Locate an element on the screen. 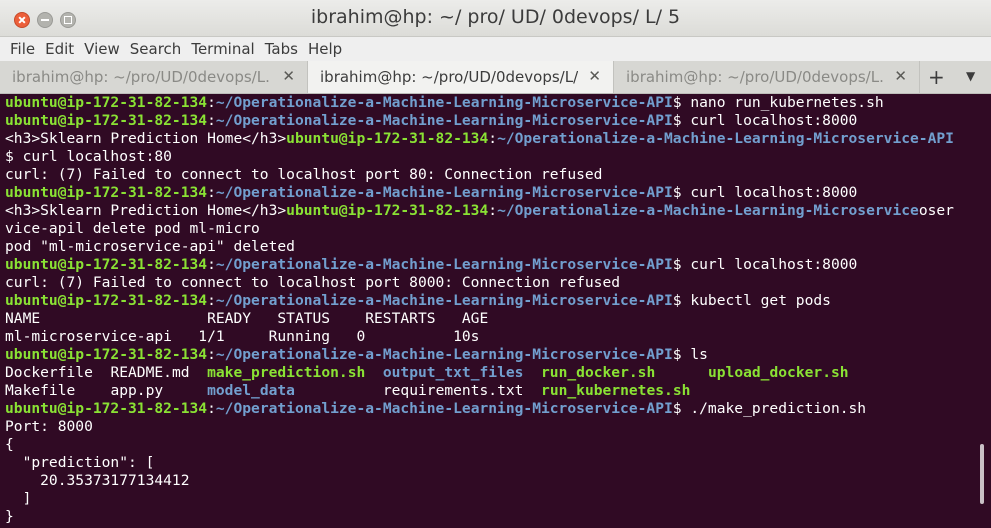  terminal-line: 20.35373177134412 is located at coordinates (97, 480).